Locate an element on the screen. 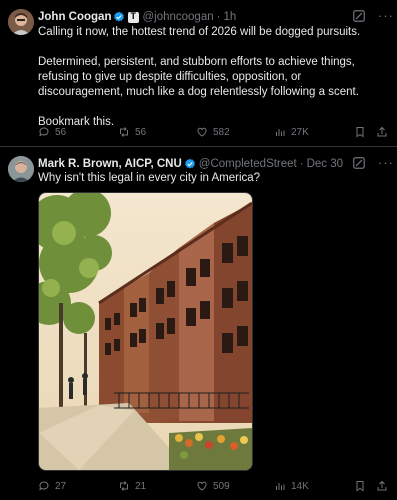 Image resolution: width=397 pixels, height=500 pixels. reply-button: 27 is located at coordinates (78, 486).